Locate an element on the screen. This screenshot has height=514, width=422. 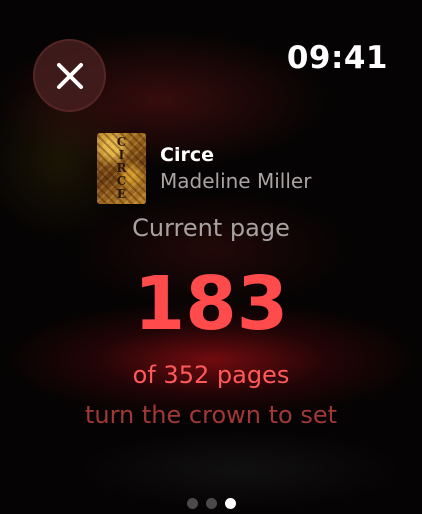
book-author: Madeline Miller is located at coordinates (236, 180).